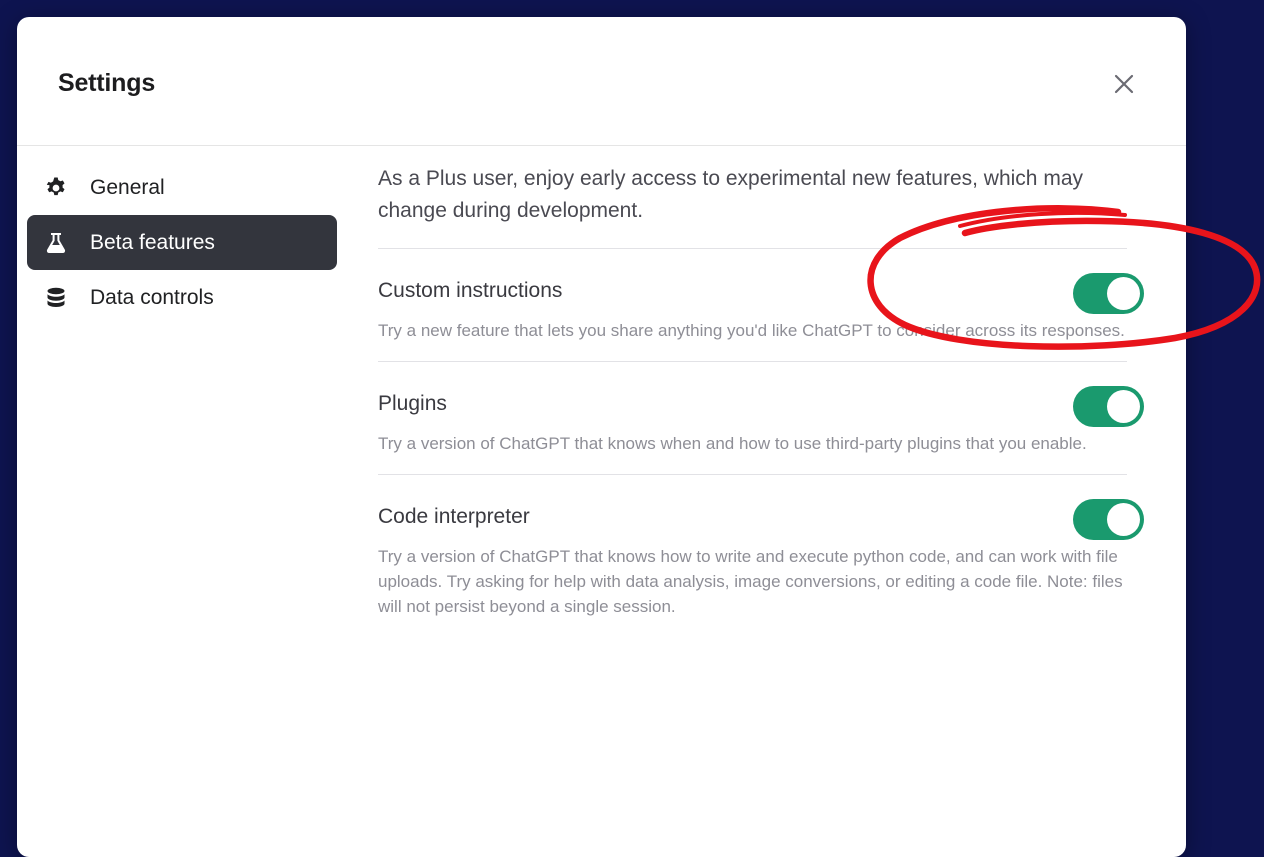 The height and width of the screenshot is (857, 1264). I want to click on sidebar-item-general: General, so click(182, 187).